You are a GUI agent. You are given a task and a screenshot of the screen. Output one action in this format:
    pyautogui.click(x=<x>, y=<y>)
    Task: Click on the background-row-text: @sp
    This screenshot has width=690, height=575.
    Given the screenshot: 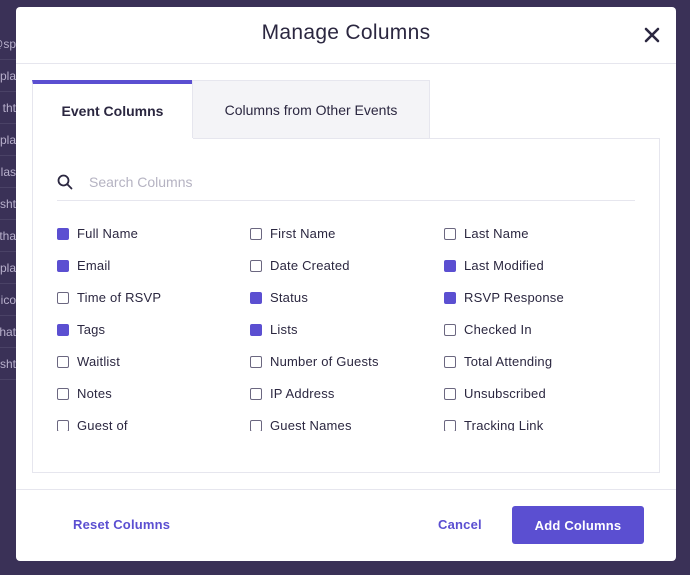 What is the action you would take?
    pyautogui.click(x=8, y=44)
    